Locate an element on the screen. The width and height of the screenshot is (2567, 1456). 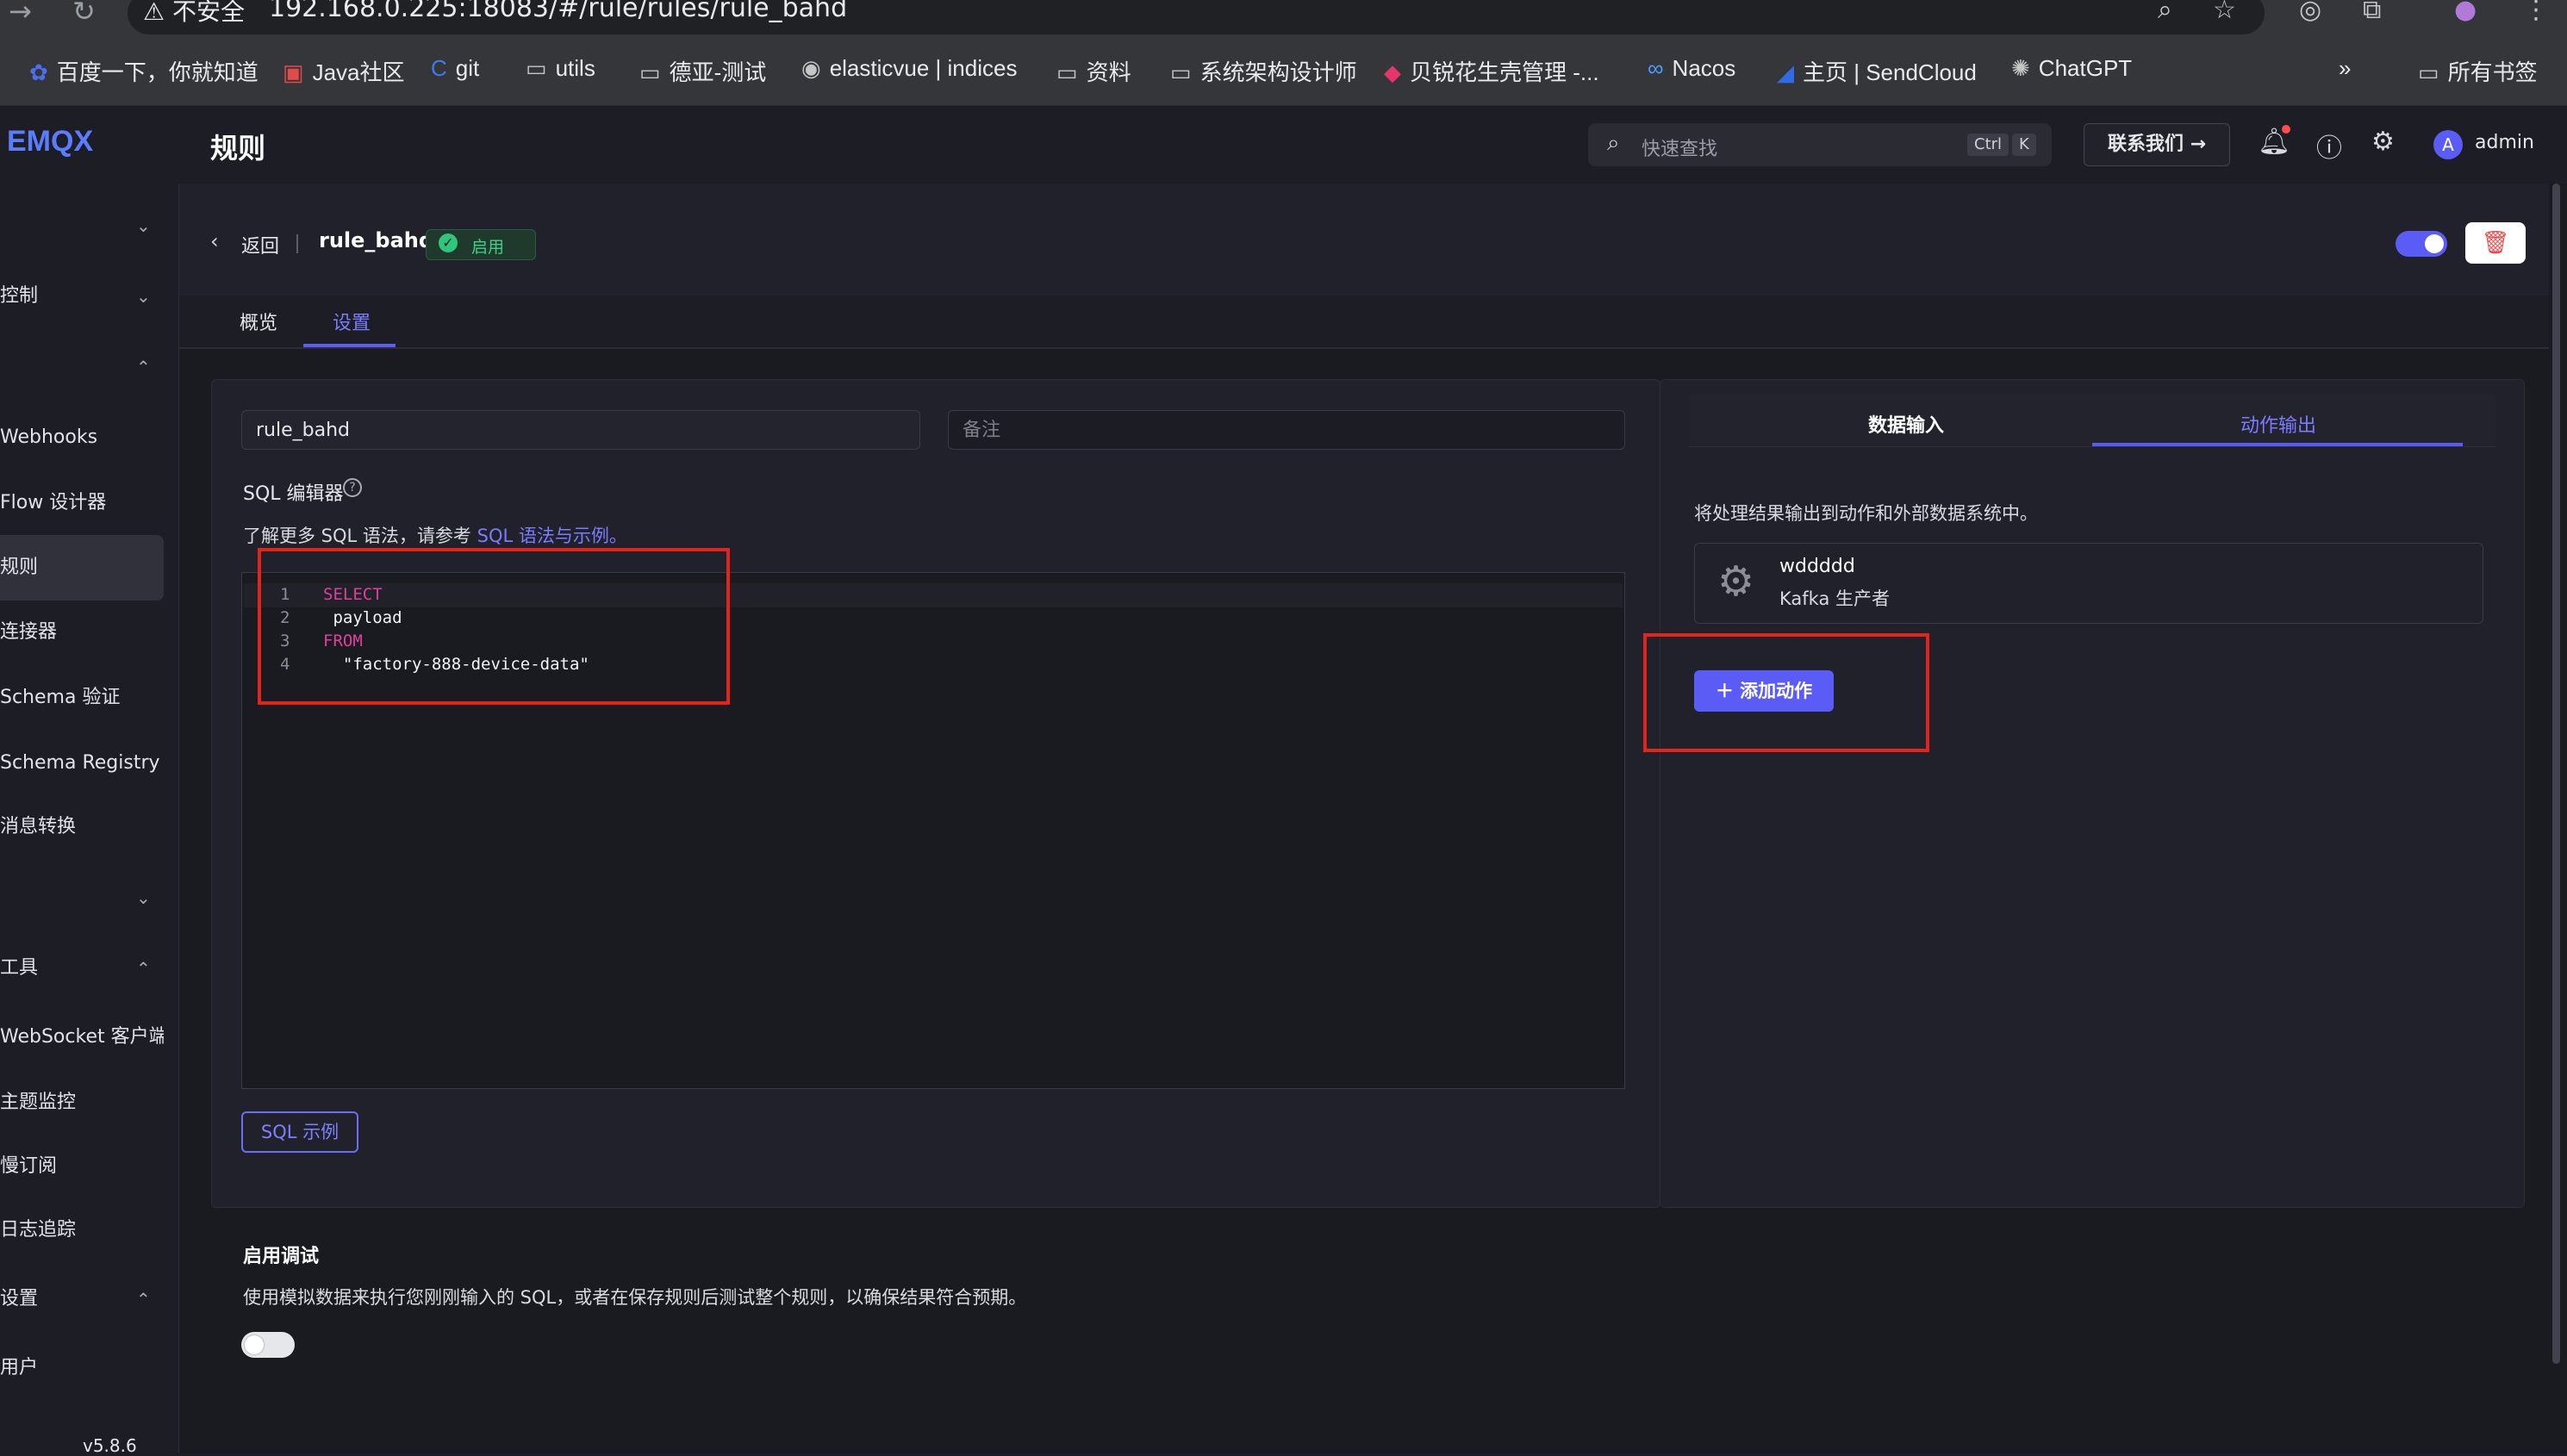
add-action-highlight-box is located at coordinates (1786, 693).